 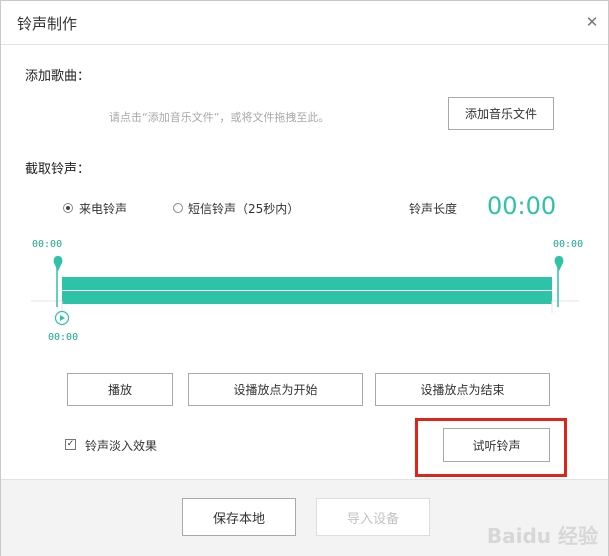 What do you see at coordinates (522, 206) in the screenshot?
I see `ringtone-length-value: 00:00` at bounding box center [522, 206].